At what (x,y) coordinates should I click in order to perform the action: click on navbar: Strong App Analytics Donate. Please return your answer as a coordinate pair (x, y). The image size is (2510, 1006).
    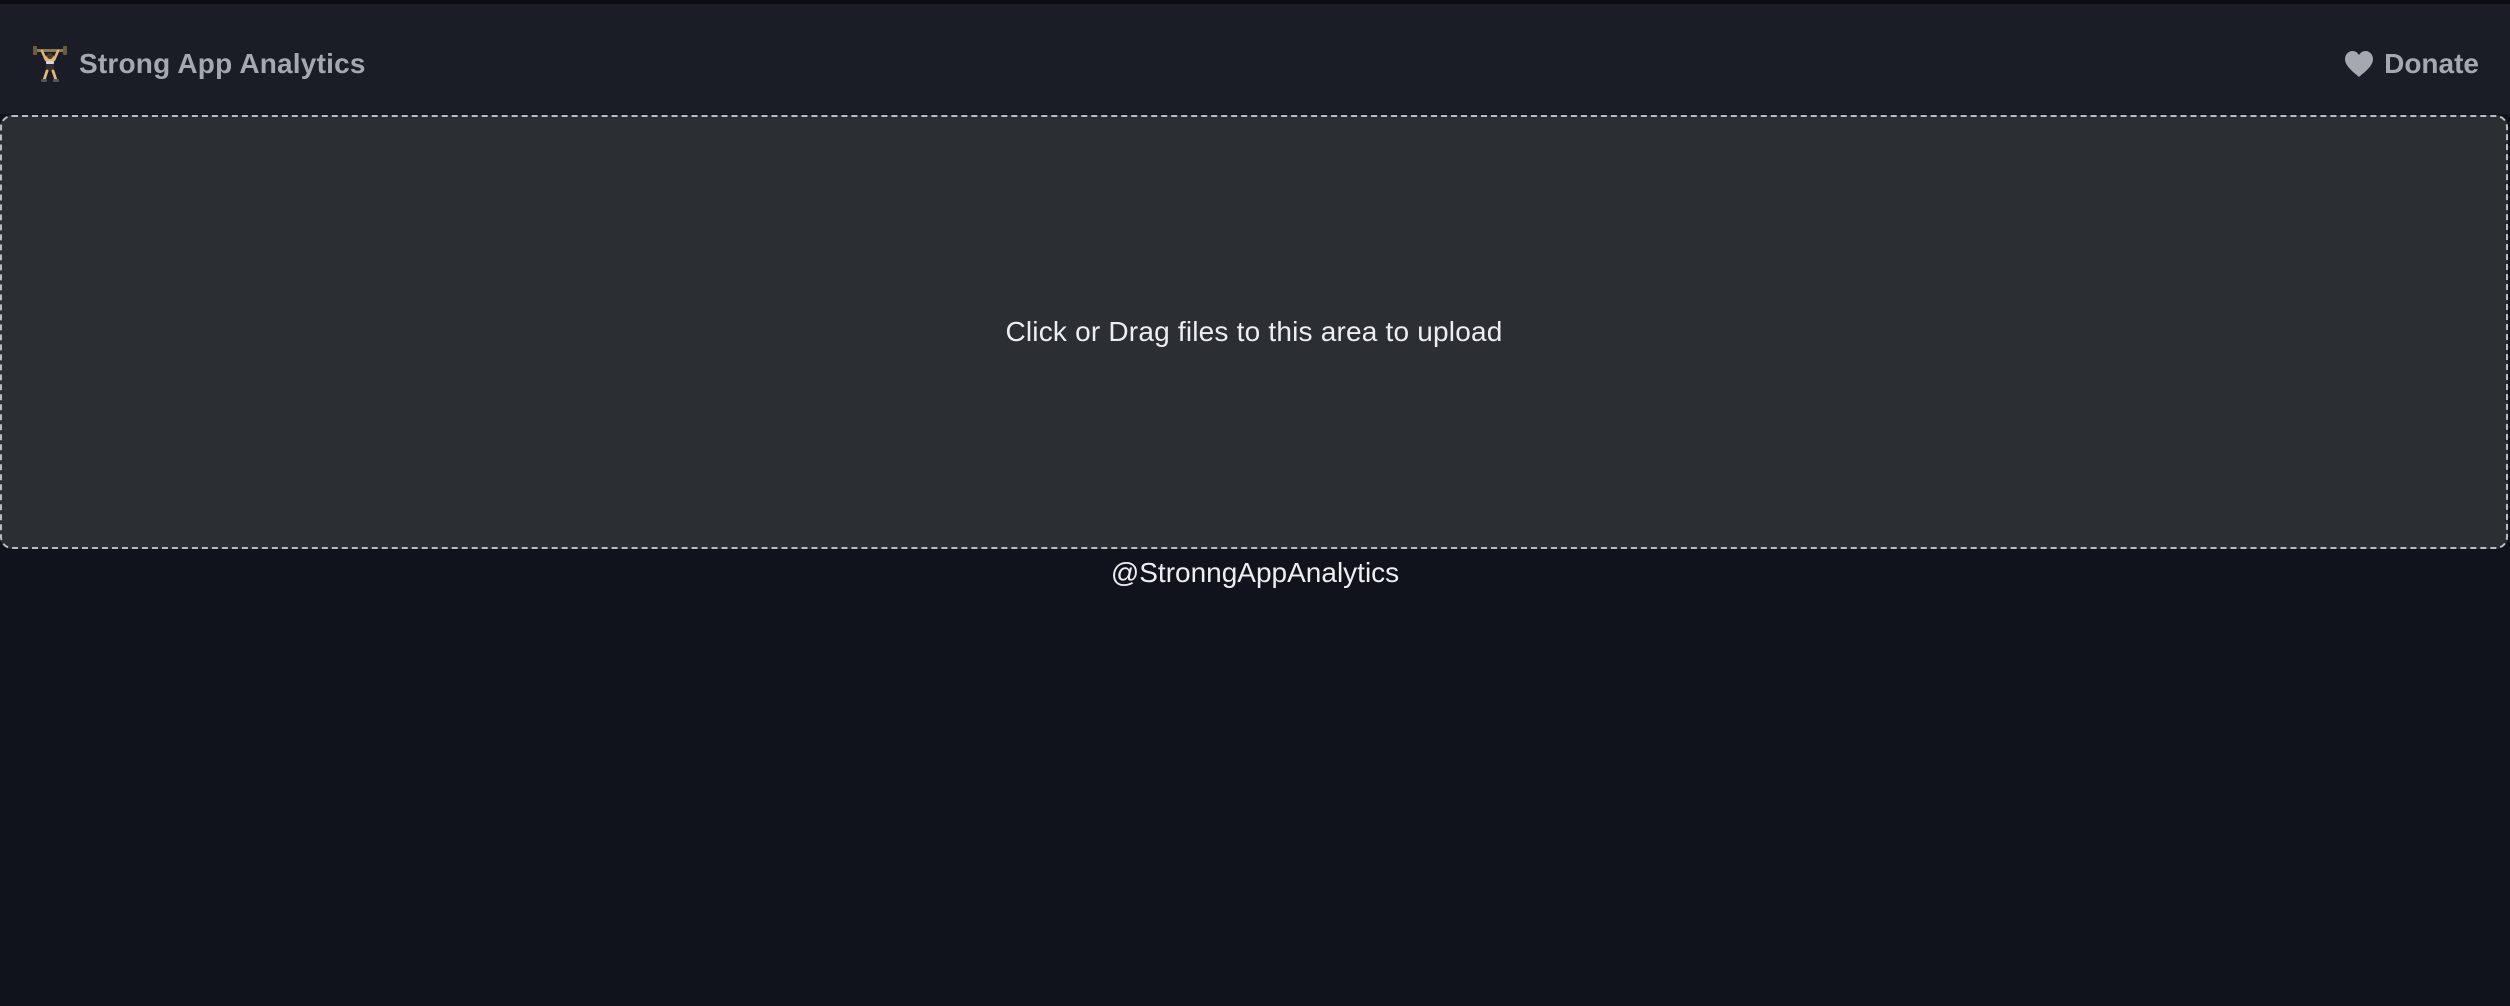
    Looking at the image, I should click on (1255, 59).